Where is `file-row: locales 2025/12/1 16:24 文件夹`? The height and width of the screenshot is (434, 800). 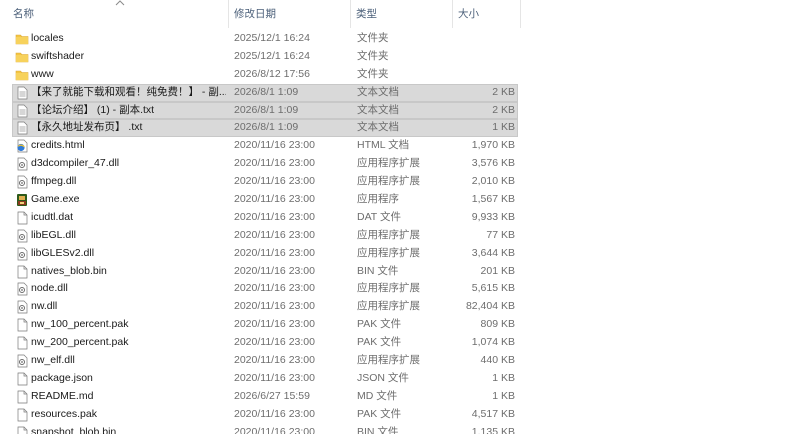
file-row: locales 2025/12/1 16:24 文件夹 is located at coordinates (400, 39).